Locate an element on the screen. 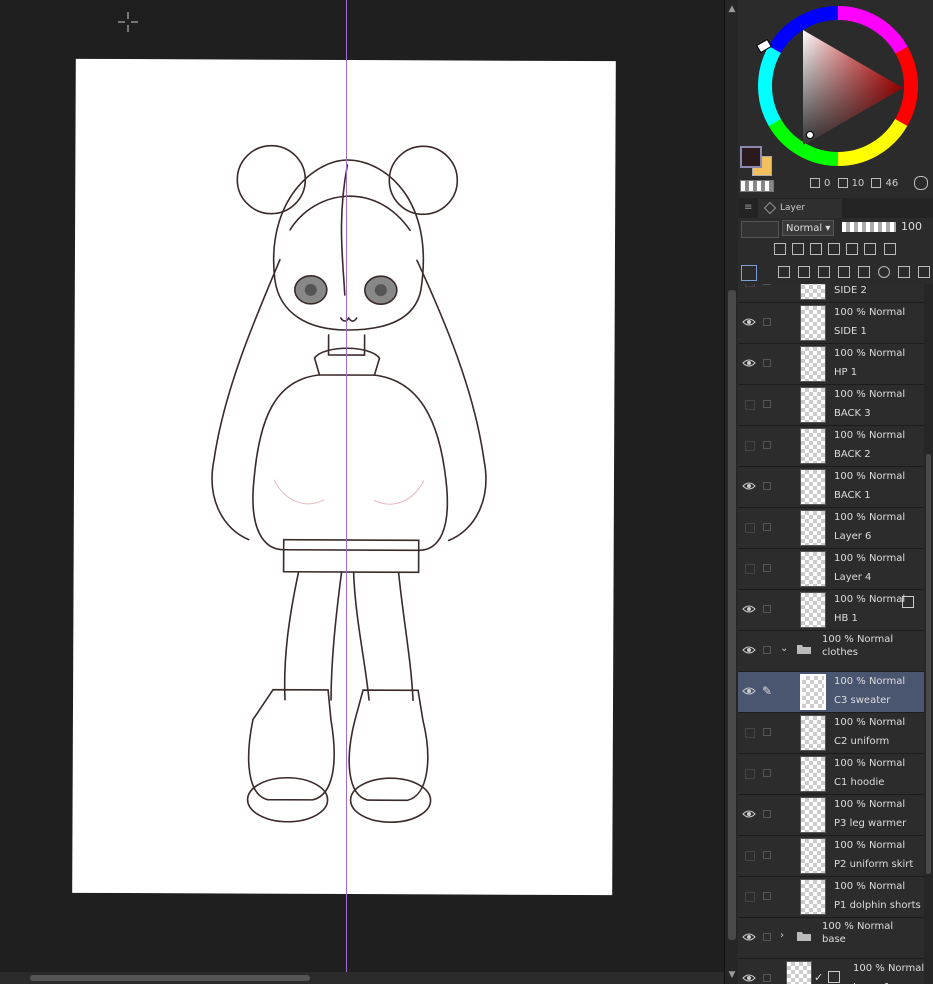  layer-row: 100 % Normal BACK 2 is located at coordinates (831, 446).